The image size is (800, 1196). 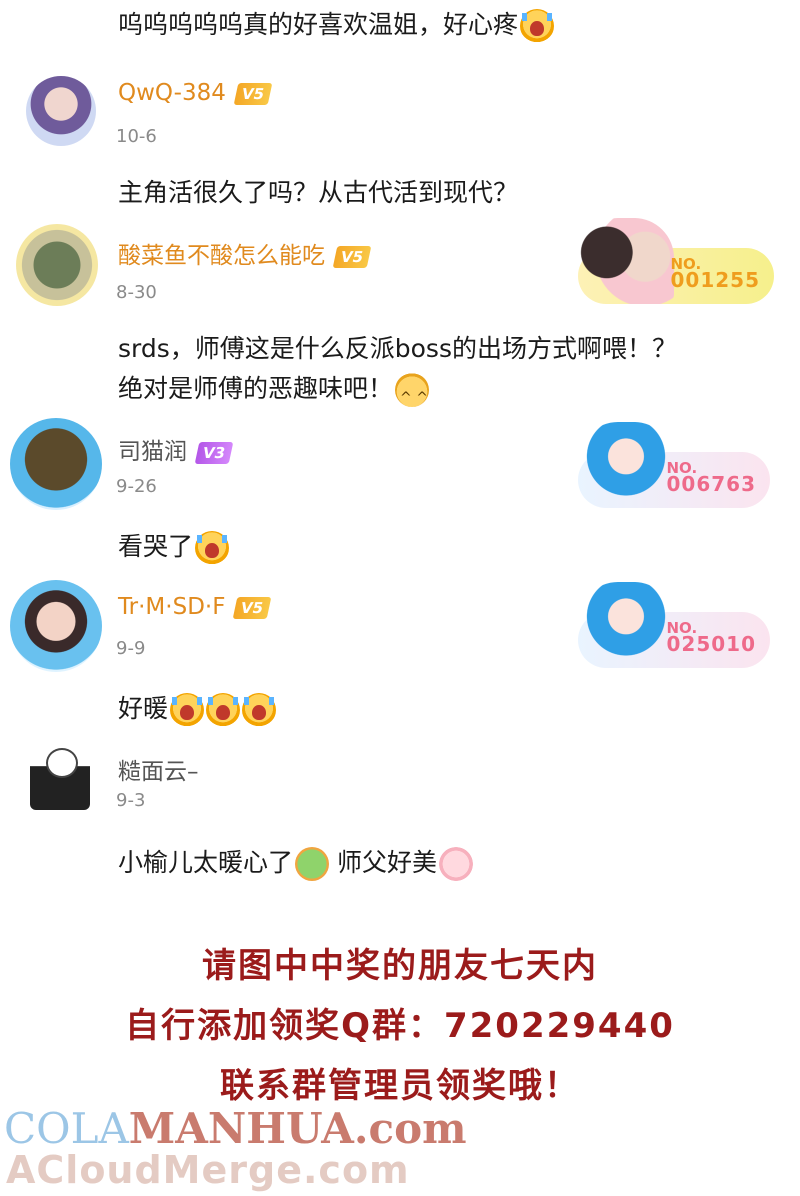 I want to click on fan-number-value: 025010, so click(x=711, y=644).